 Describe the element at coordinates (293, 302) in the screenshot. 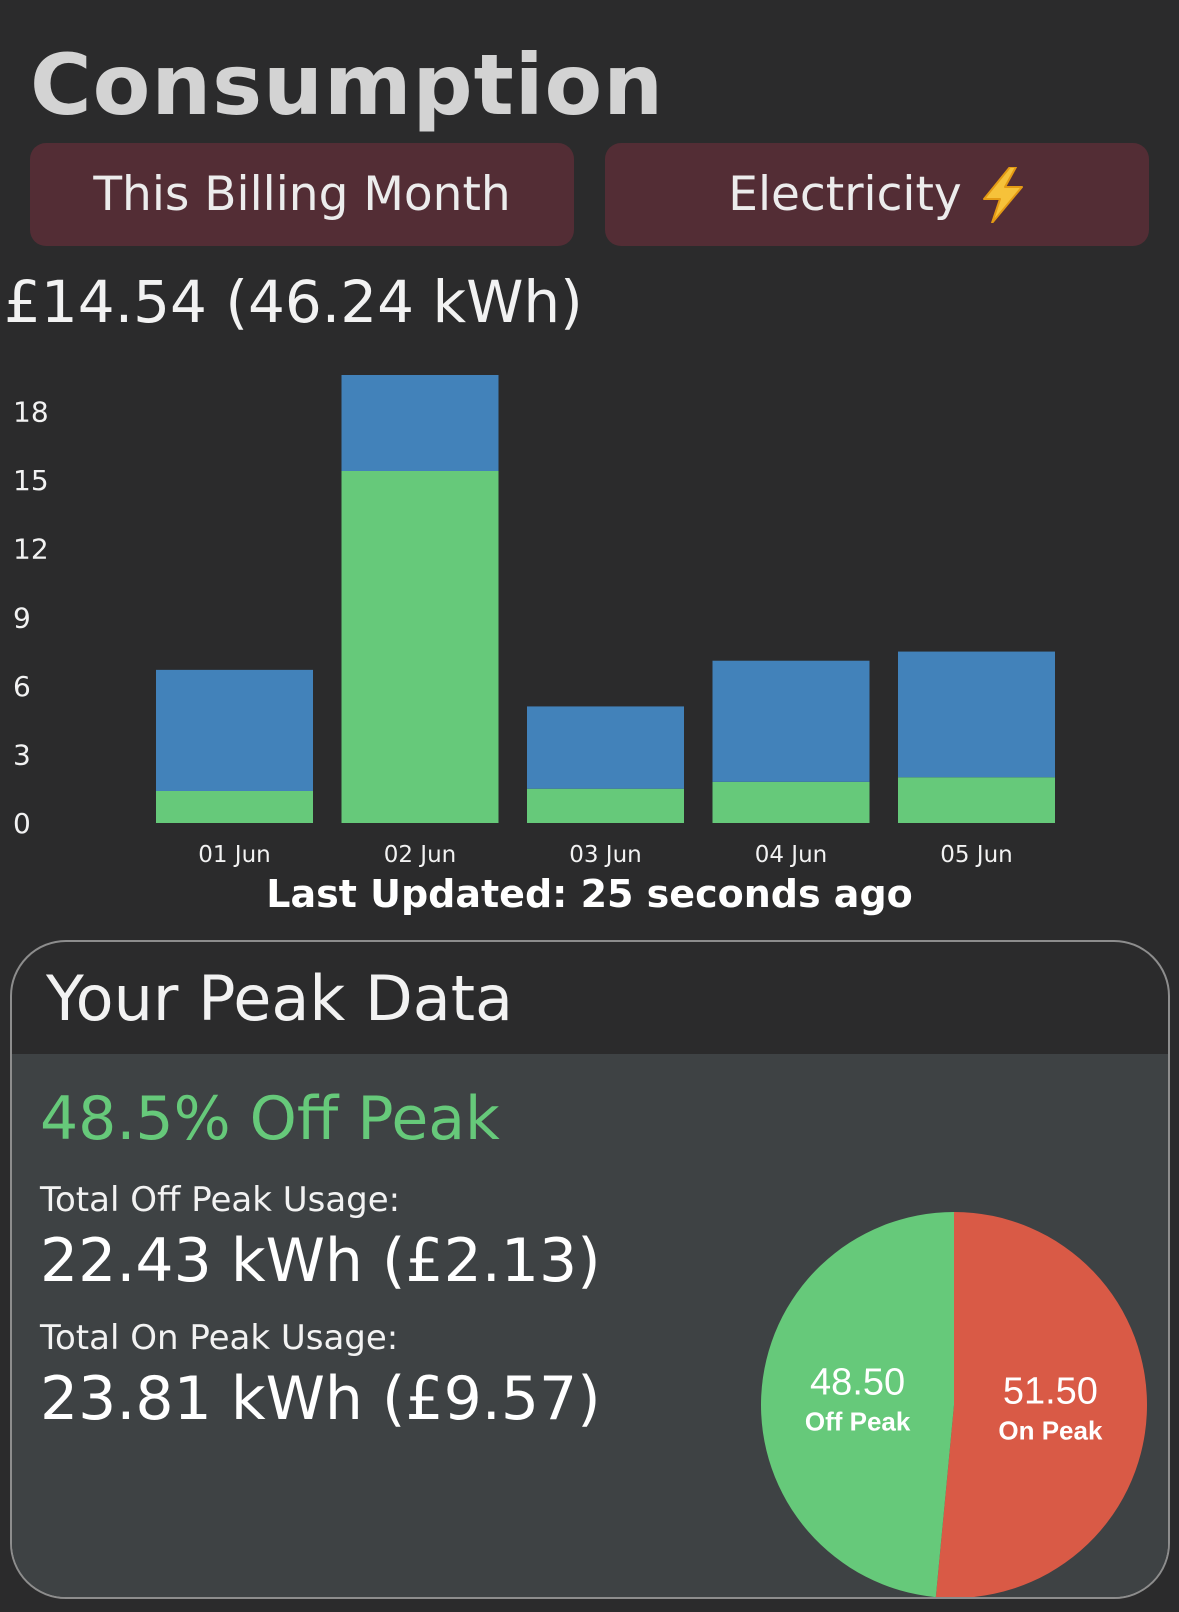

I see `cost-usage-summary: £14.54 (46.24 kWh)` at that location.